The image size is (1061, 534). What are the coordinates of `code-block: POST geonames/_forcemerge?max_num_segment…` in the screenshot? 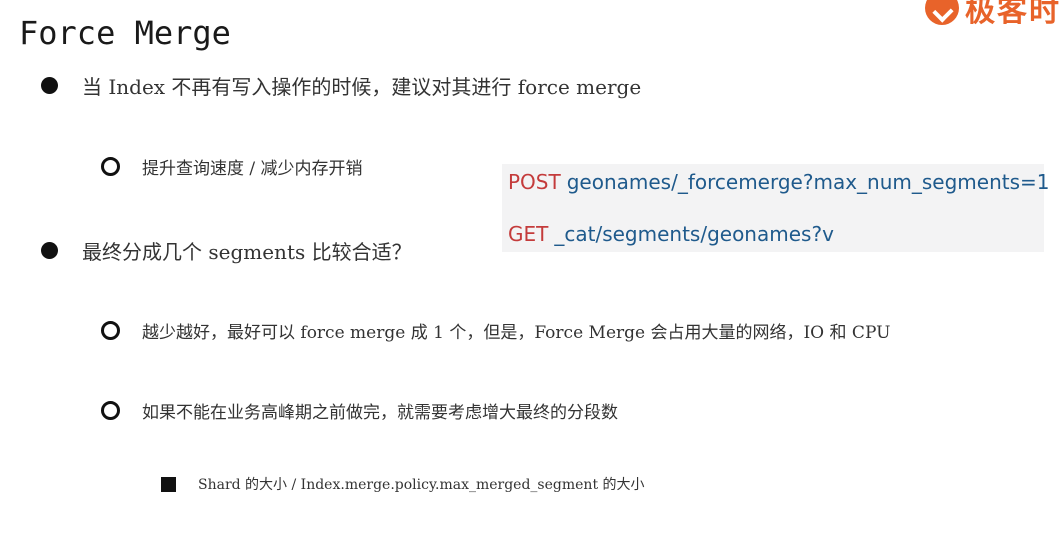 It's located at (776, 208).